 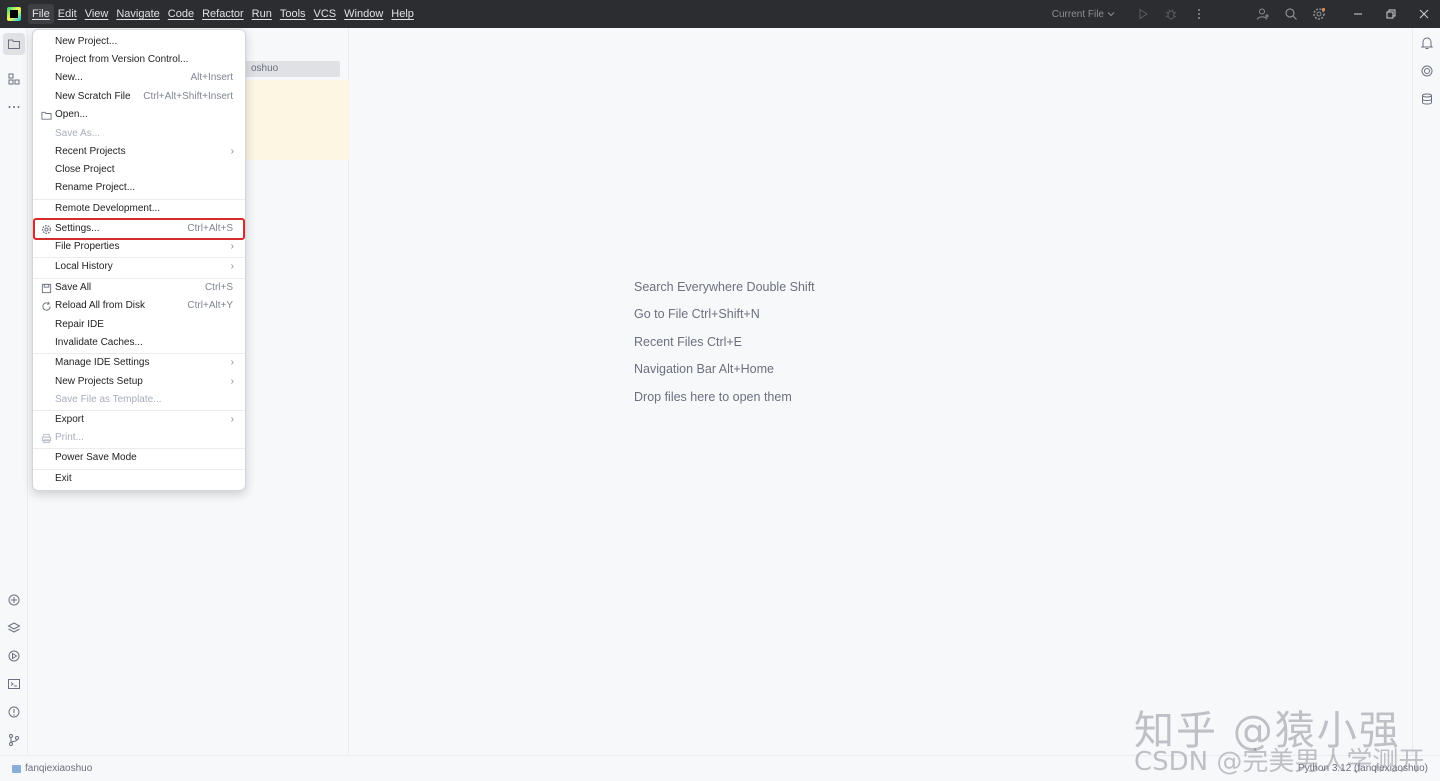 I want to click on git-tool-button, so click(x=14, y=740).